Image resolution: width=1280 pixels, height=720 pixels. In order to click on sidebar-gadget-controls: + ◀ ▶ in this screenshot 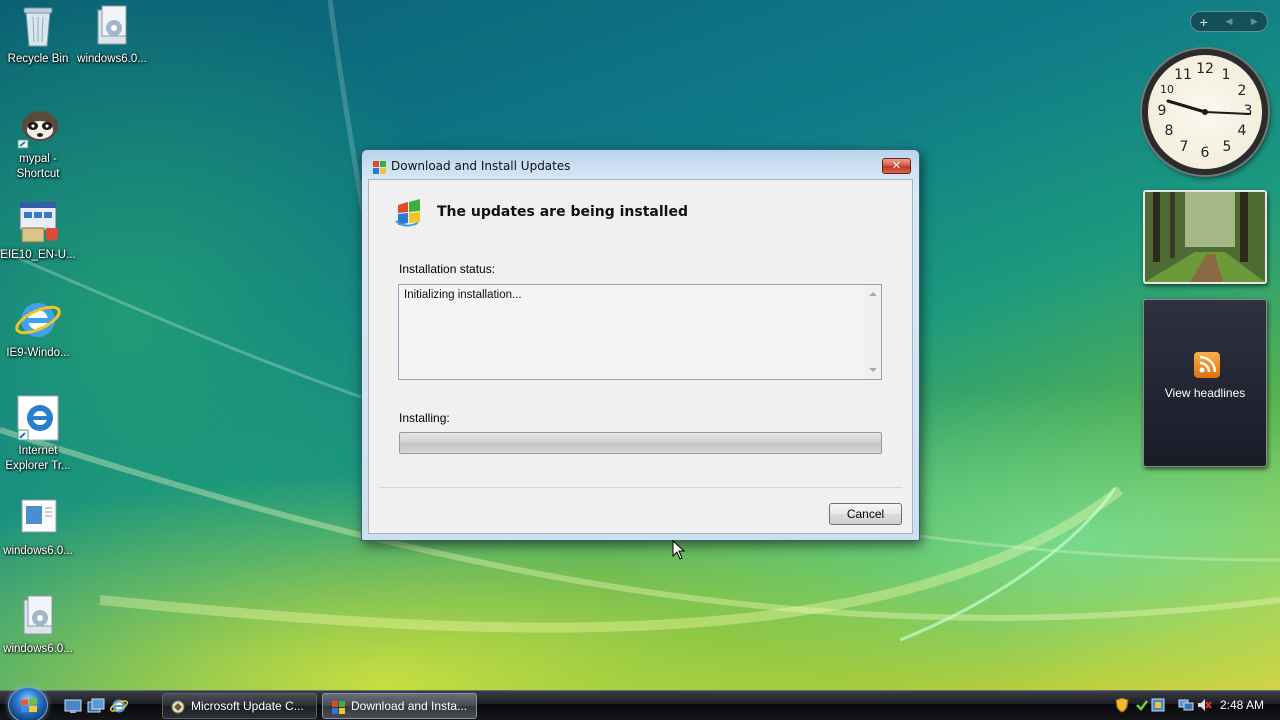, I will do `click(1229, 21)`.